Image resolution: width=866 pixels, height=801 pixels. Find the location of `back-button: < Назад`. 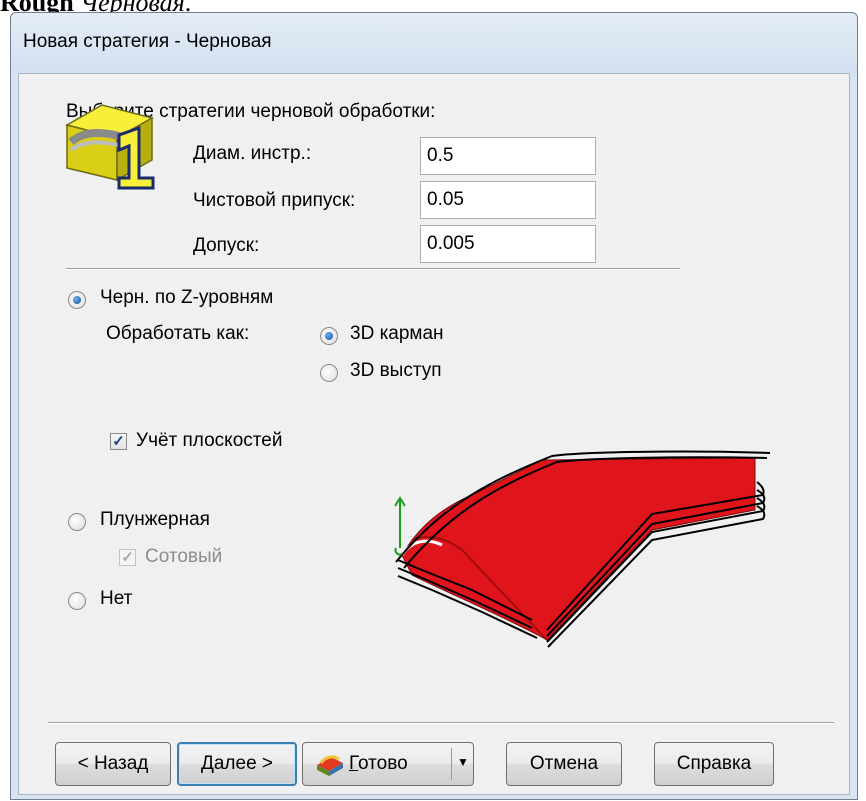

back-button: < Назад is located at coordinates (113, 764).